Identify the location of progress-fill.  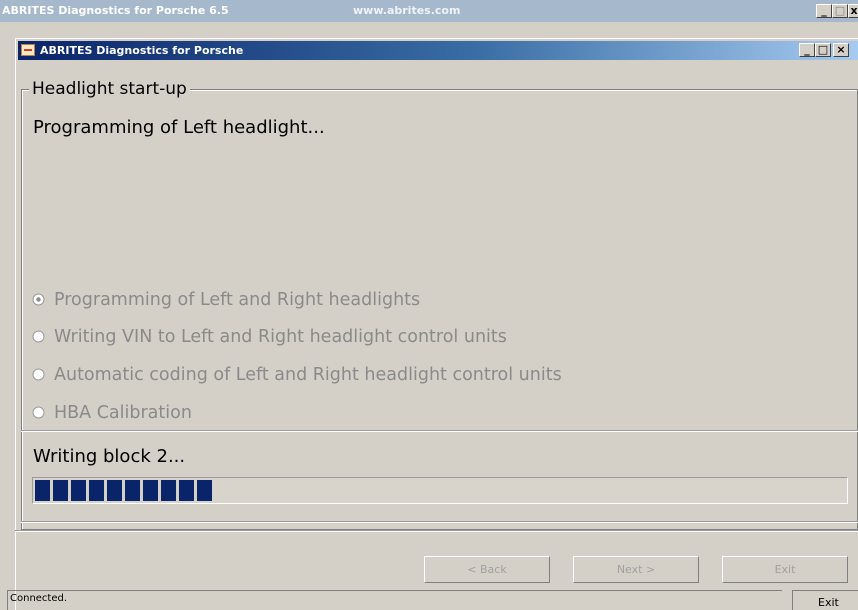
(123, 490).